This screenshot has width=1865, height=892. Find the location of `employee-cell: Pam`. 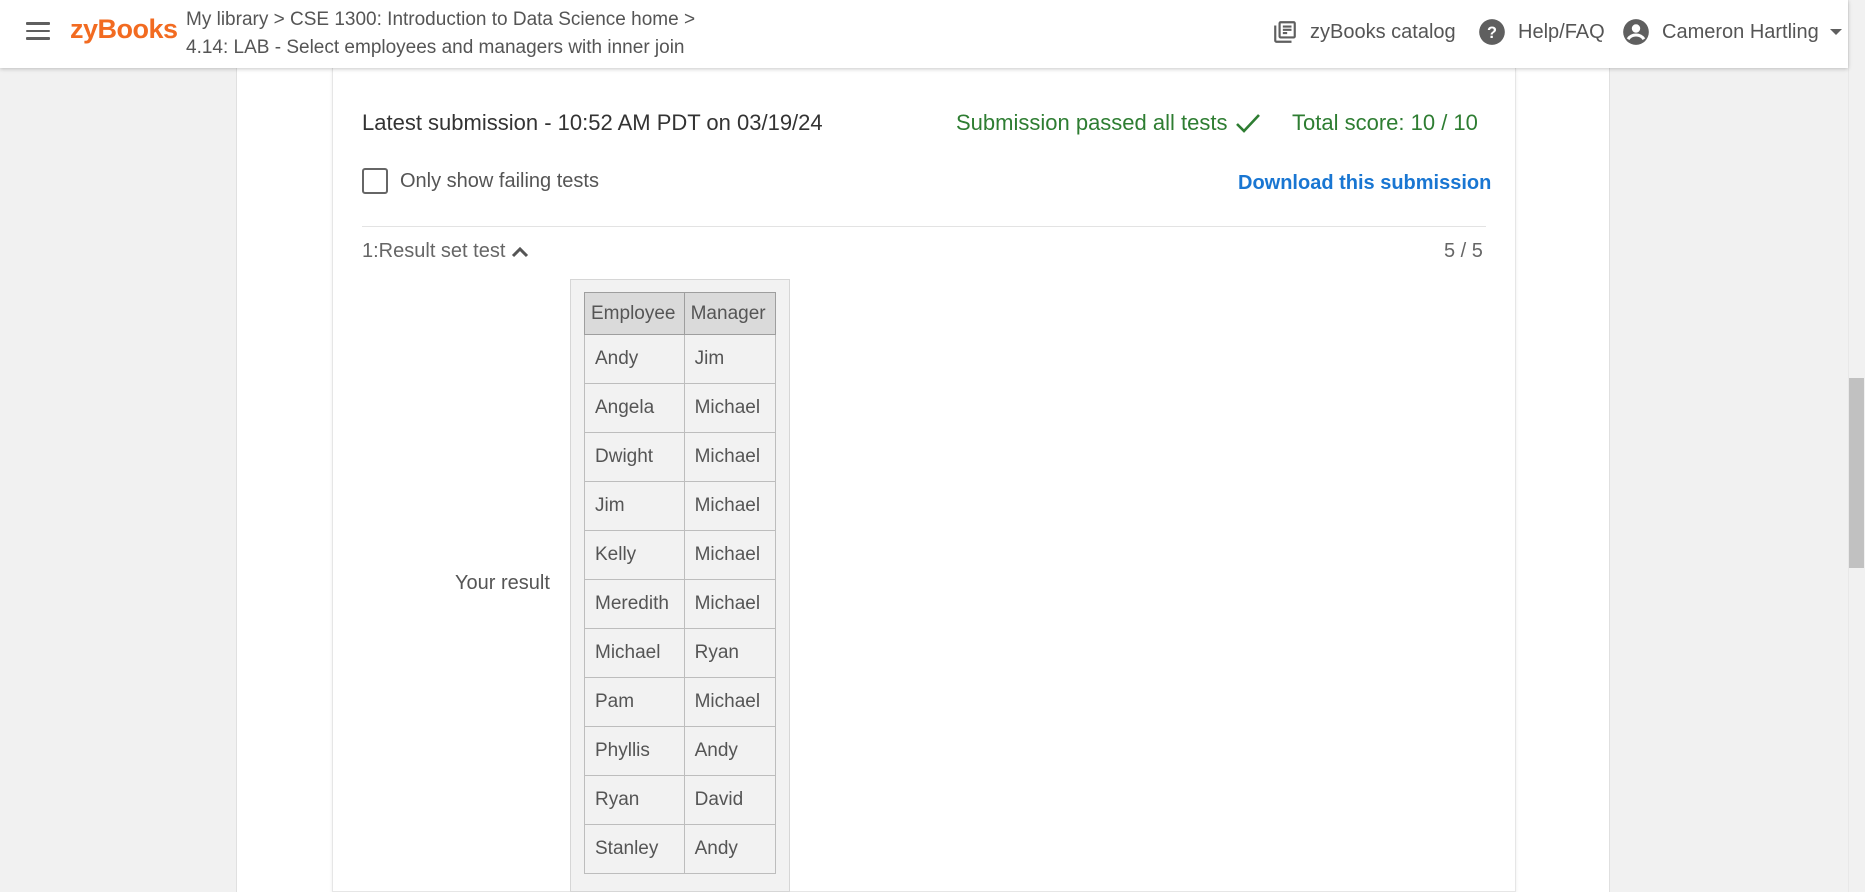

employee-cell: Pam is located at coordinates (634, 702).